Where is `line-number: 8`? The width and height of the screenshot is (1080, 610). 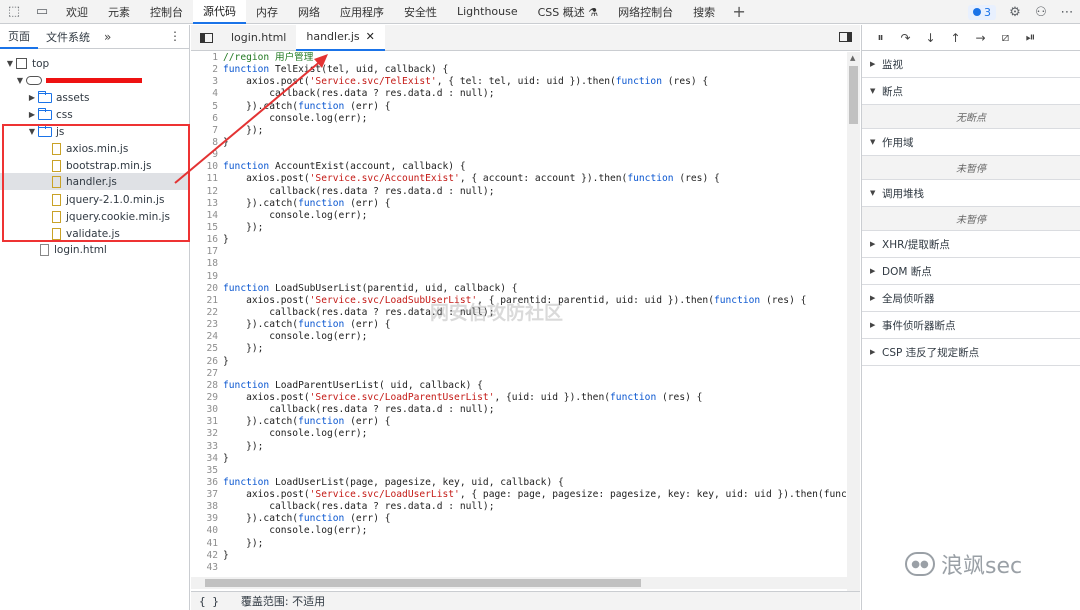
line-number: 8 is located at coordinates (207, 143).